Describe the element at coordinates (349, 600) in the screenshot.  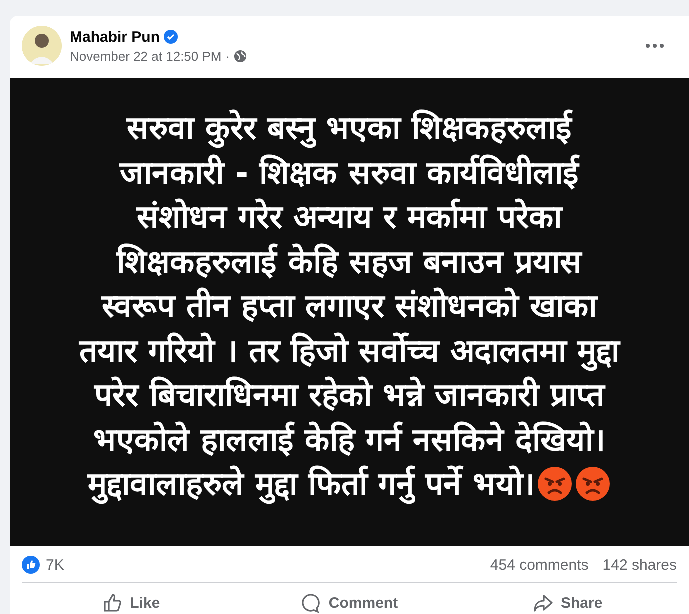
I see `comment-button: Comment` at that location.